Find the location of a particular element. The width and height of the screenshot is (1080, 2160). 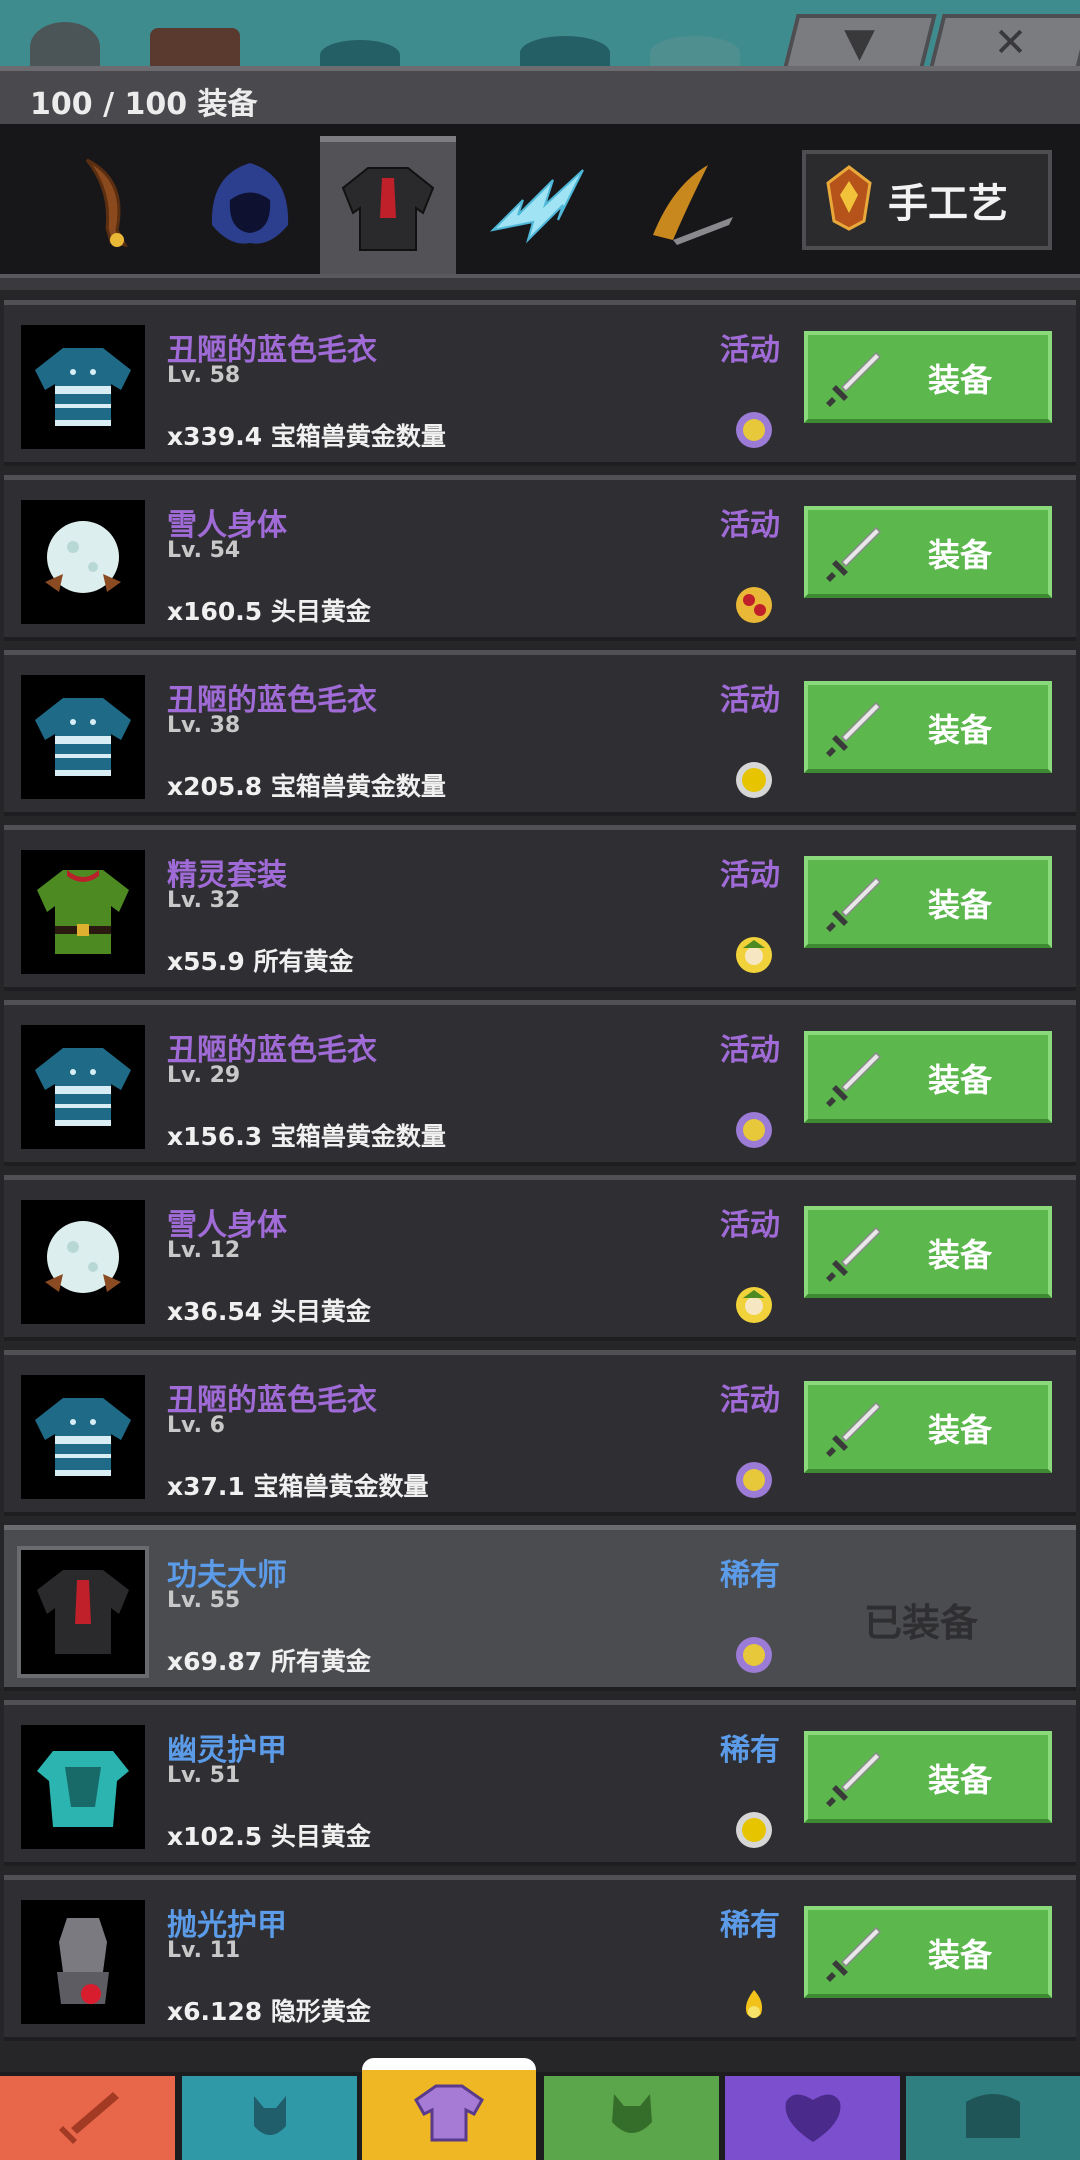

nav-tab-pets is located at coordinates (631, 2118).